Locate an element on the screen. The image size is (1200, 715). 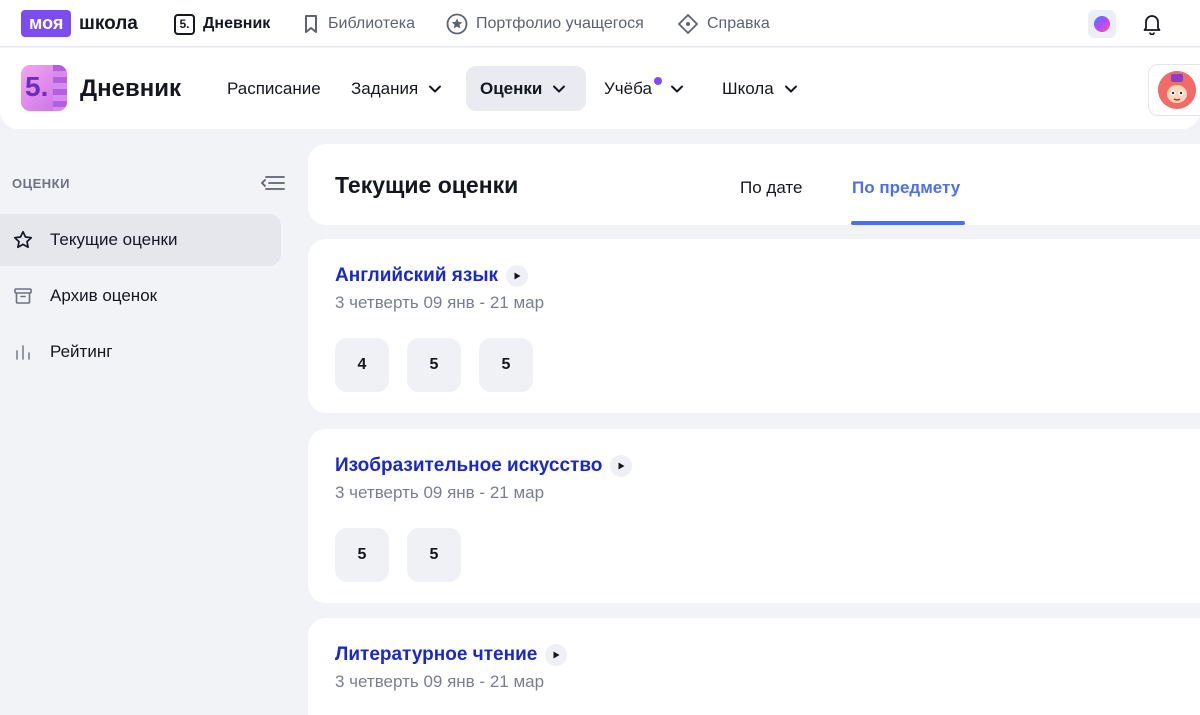
profile-button is located at coordinates (1174, 90).